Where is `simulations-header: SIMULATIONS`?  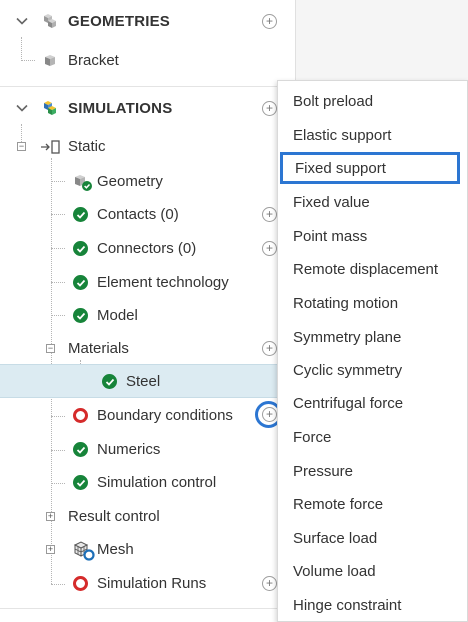 simulations-header: SIMULATIONS is located at coordinates (147, 109).